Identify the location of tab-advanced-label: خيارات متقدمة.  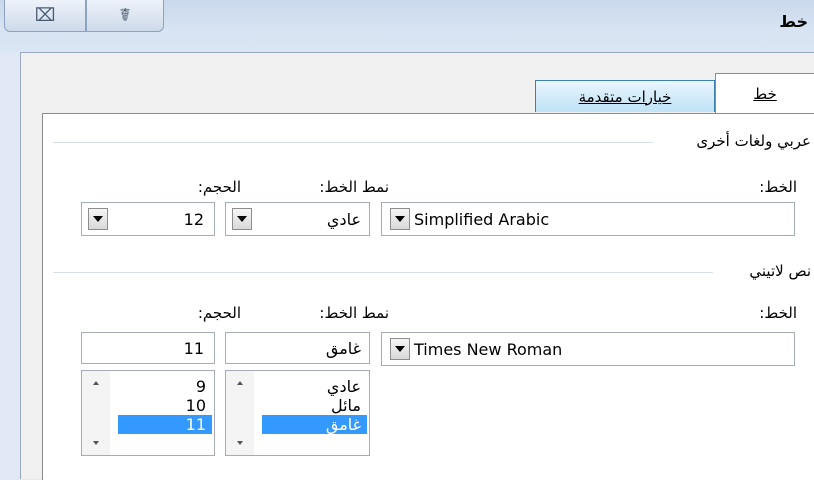
(625, 96).